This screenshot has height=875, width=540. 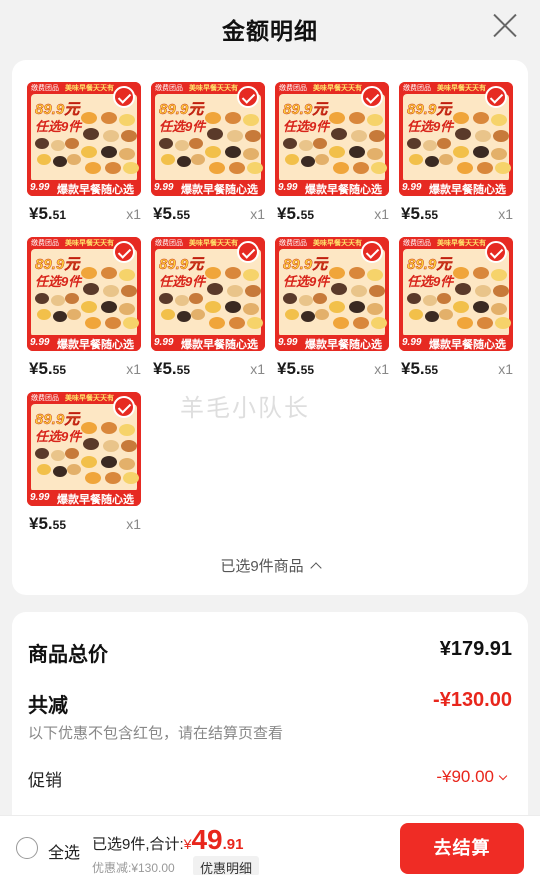 I want to click on sum-total-int: 49, so click(x=207, y=839).